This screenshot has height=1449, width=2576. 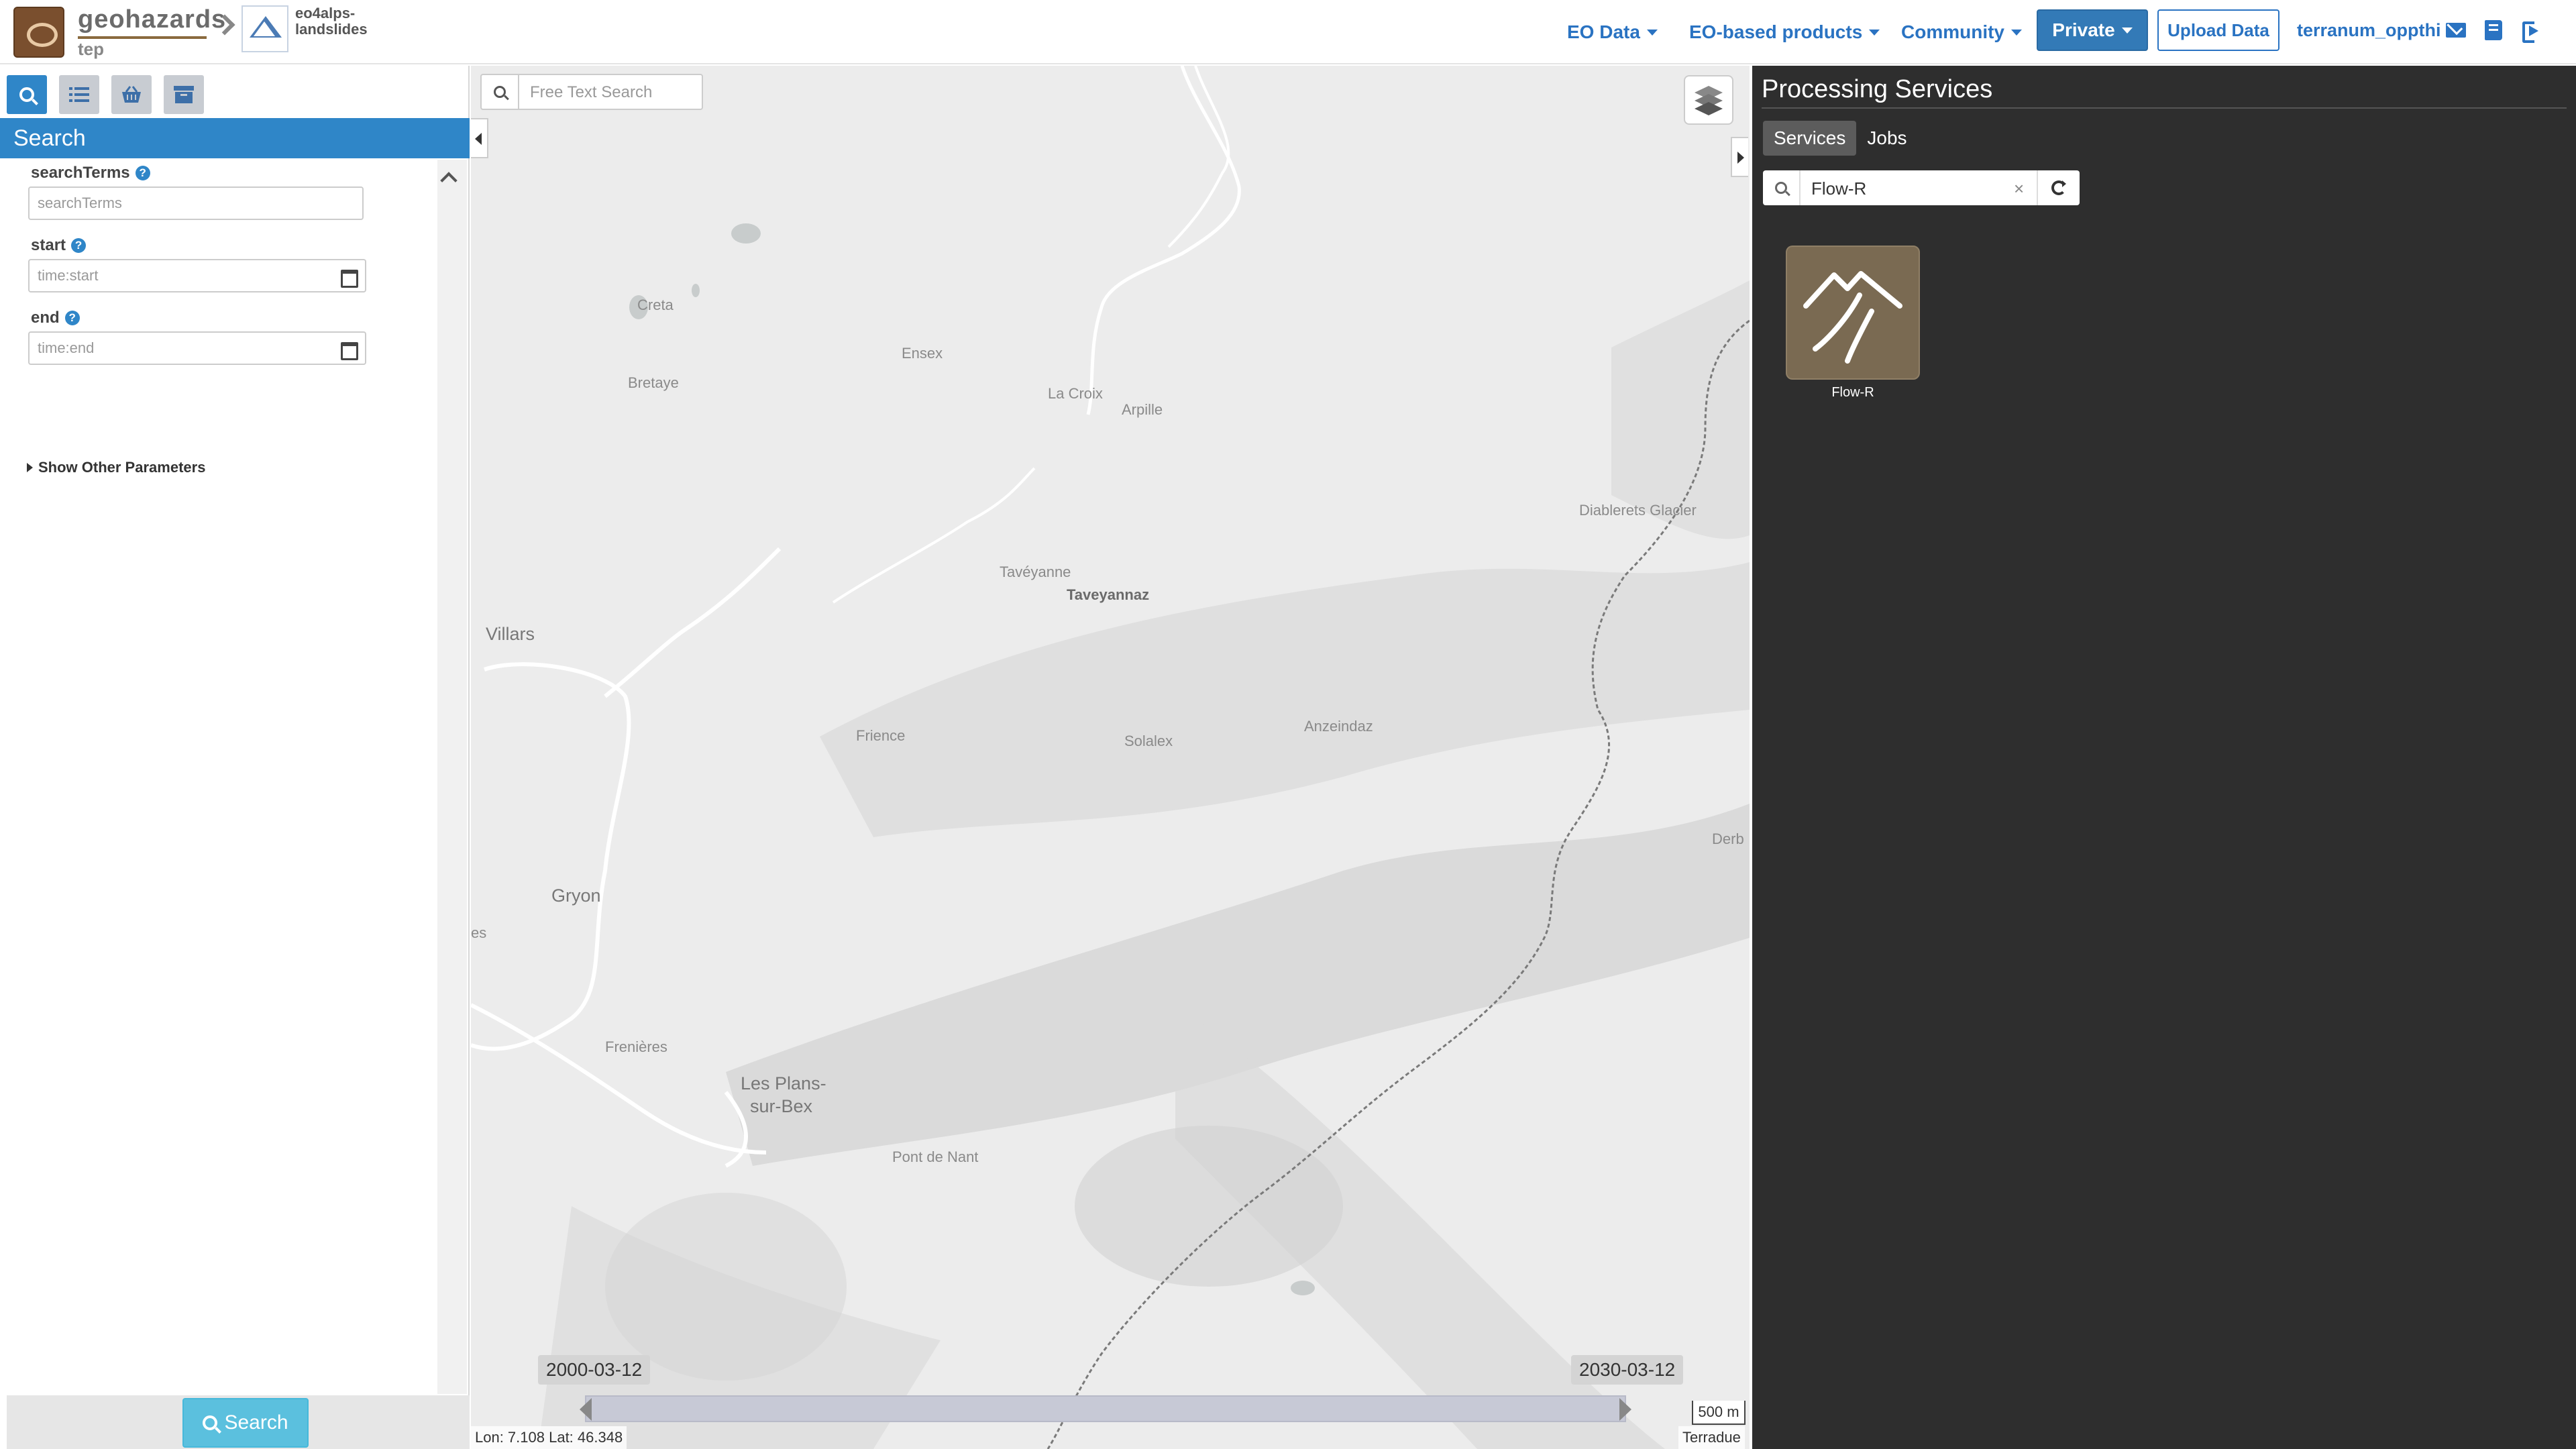 I want to click on tab-search, so click(x=27, y=94).